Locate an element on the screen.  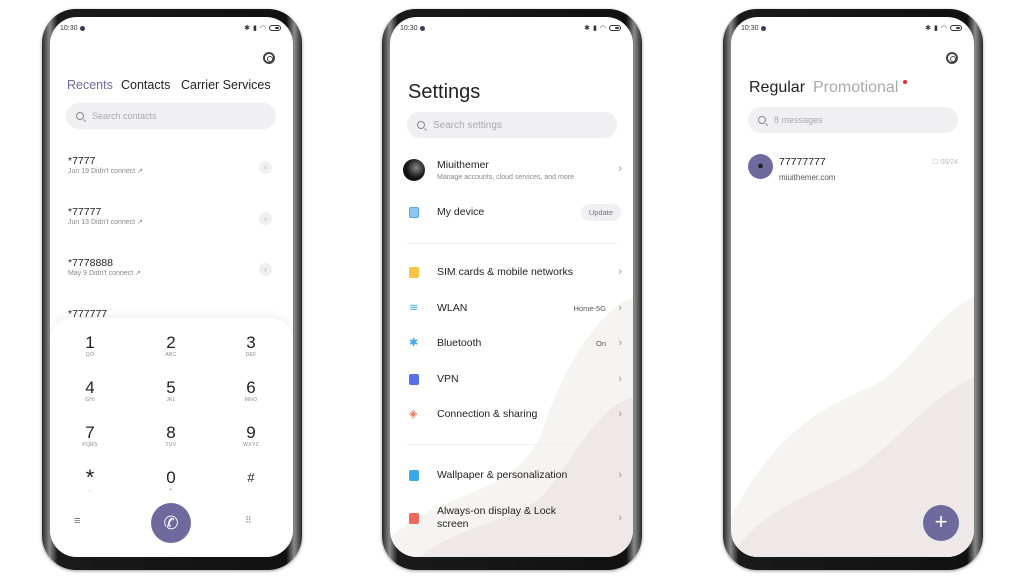
settings-item-my-device: My device Update is located at coordinates (511, 212).